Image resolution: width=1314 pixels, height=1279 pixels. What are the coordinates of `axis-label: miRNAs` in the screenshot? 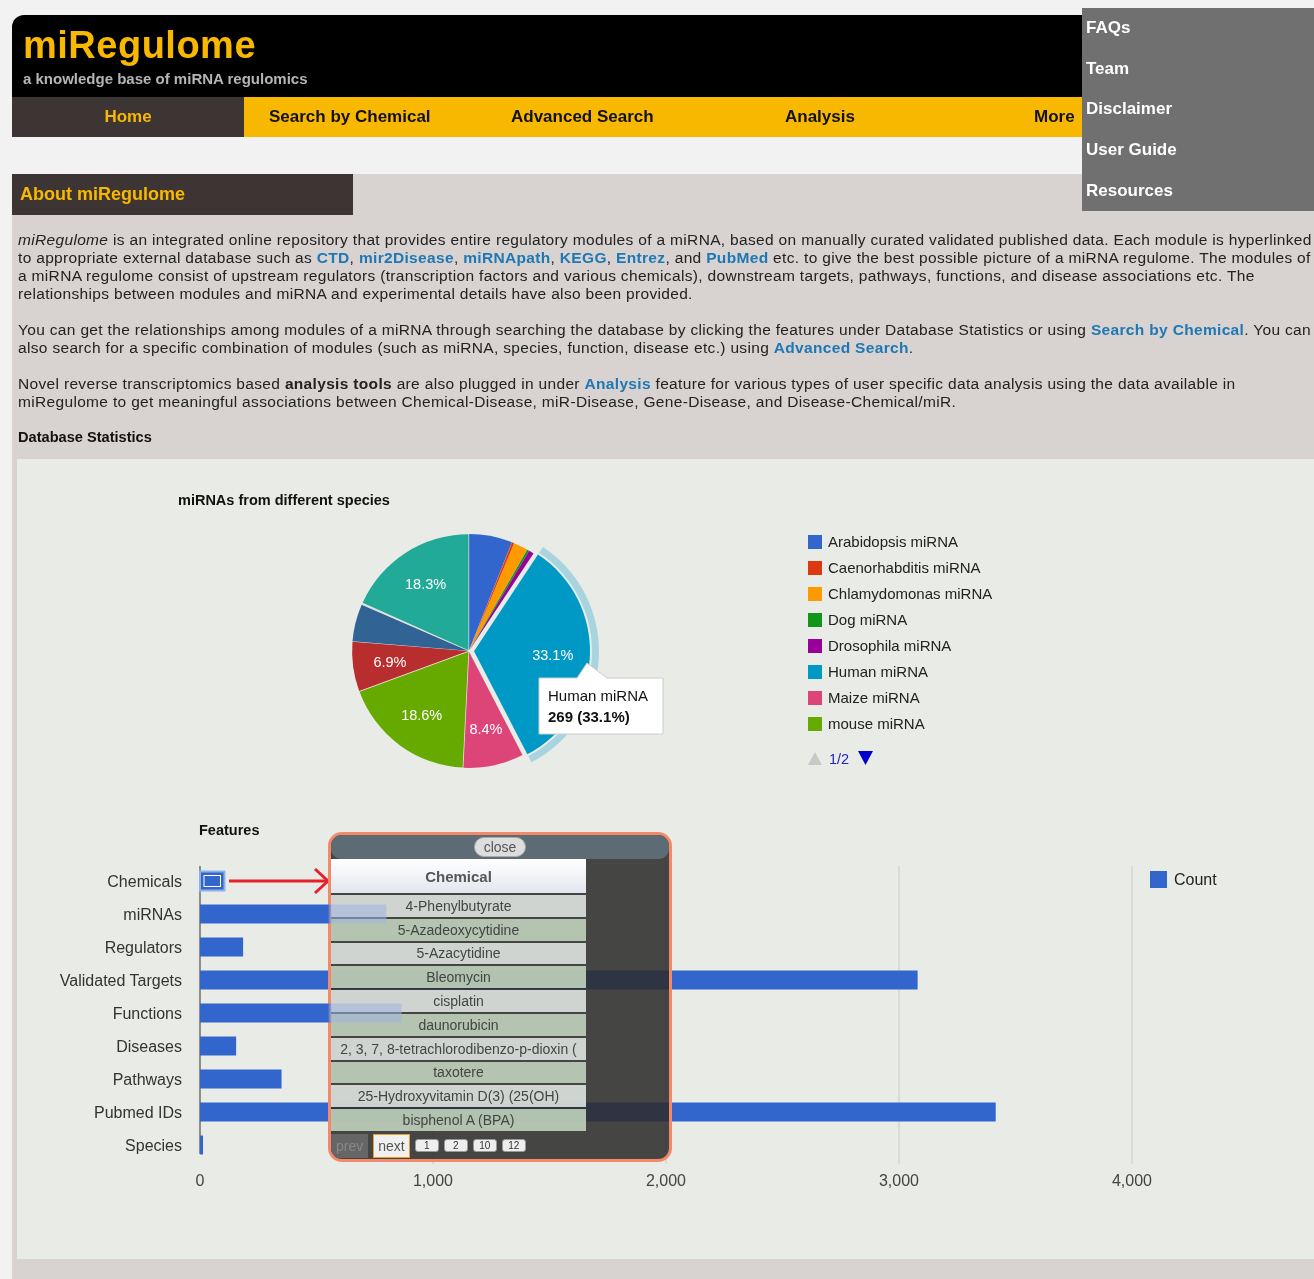 It's located at (152, 914).